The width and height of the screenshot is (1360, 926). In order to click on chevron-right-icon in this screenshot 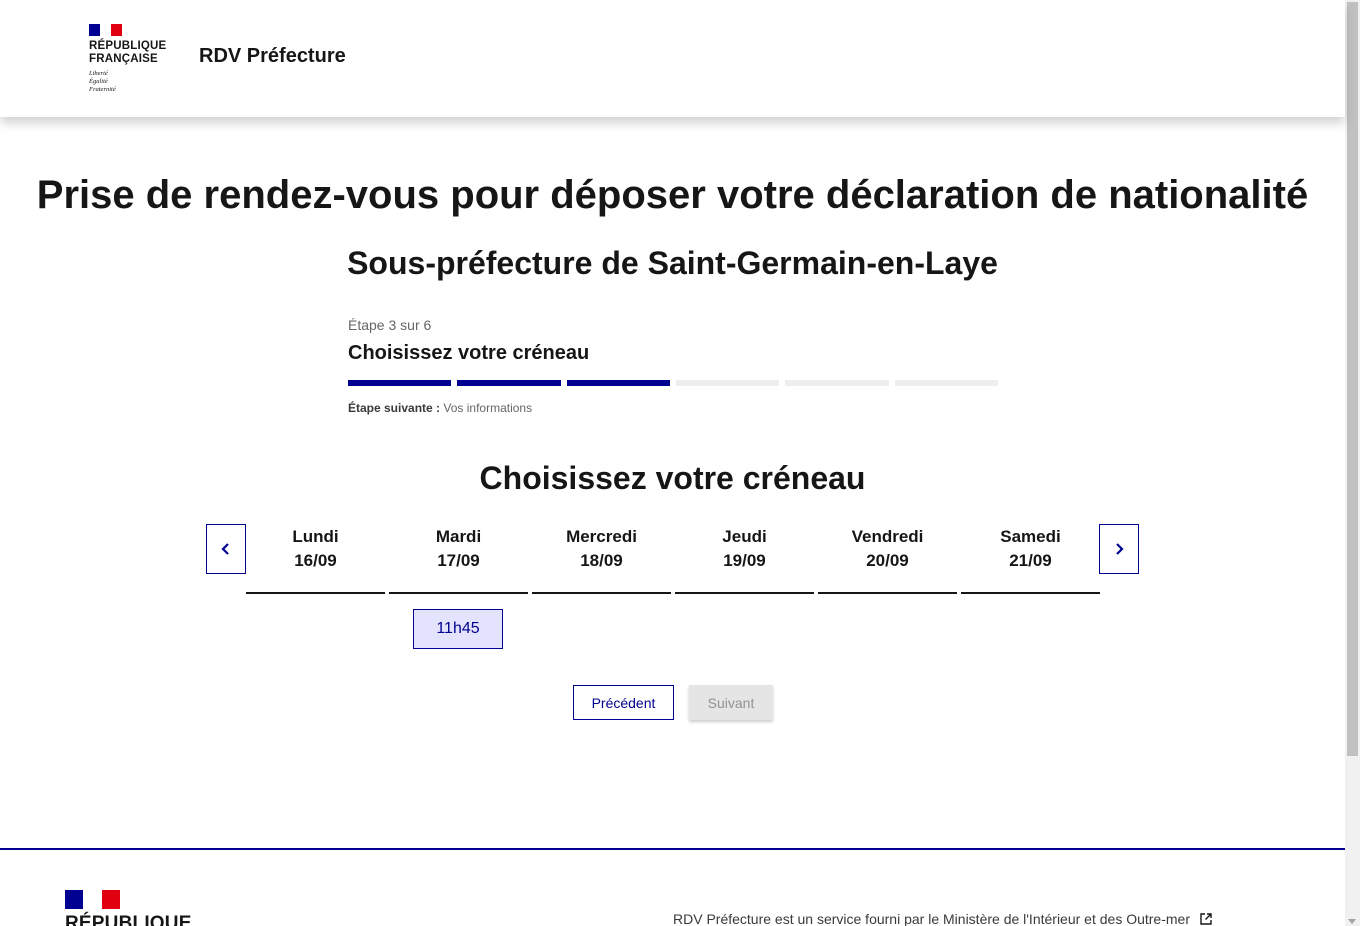, I will do `click(1120, 549)`.